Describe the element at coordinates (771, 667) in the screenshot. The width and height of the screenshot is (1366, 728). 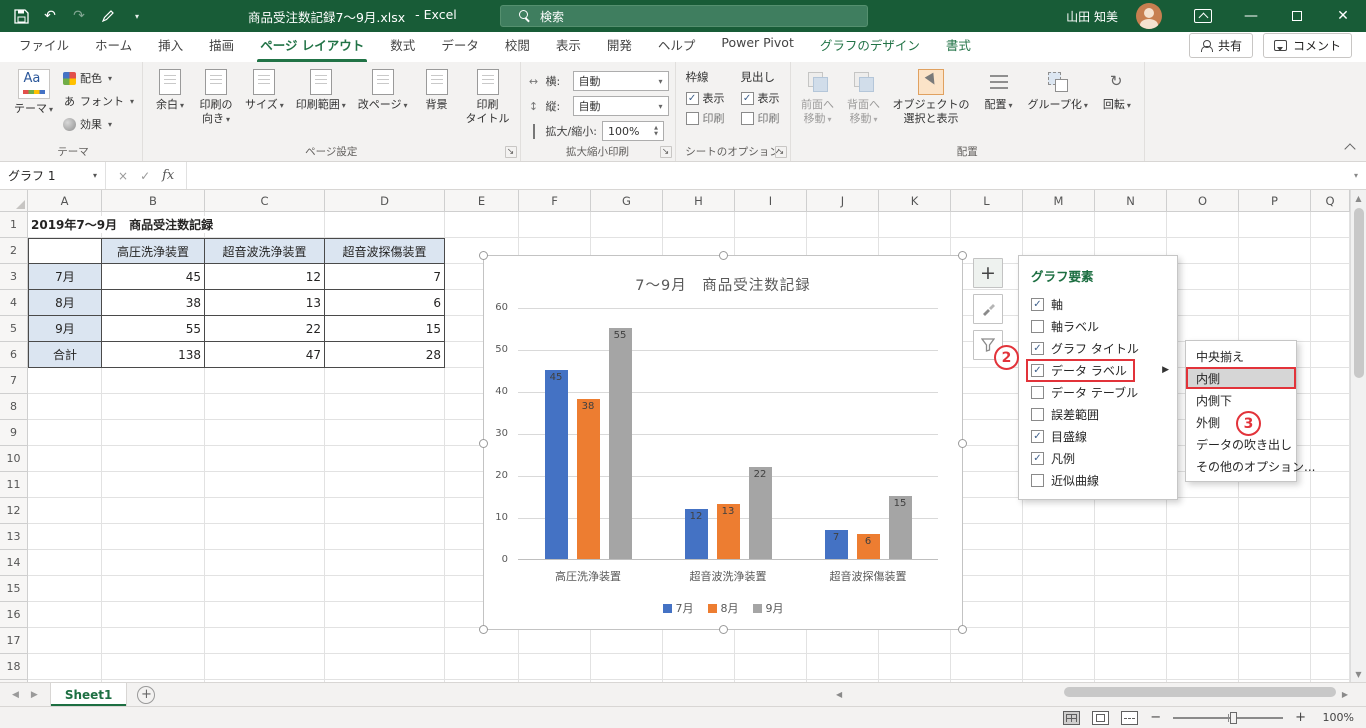
I see `cell-I18` at that location.